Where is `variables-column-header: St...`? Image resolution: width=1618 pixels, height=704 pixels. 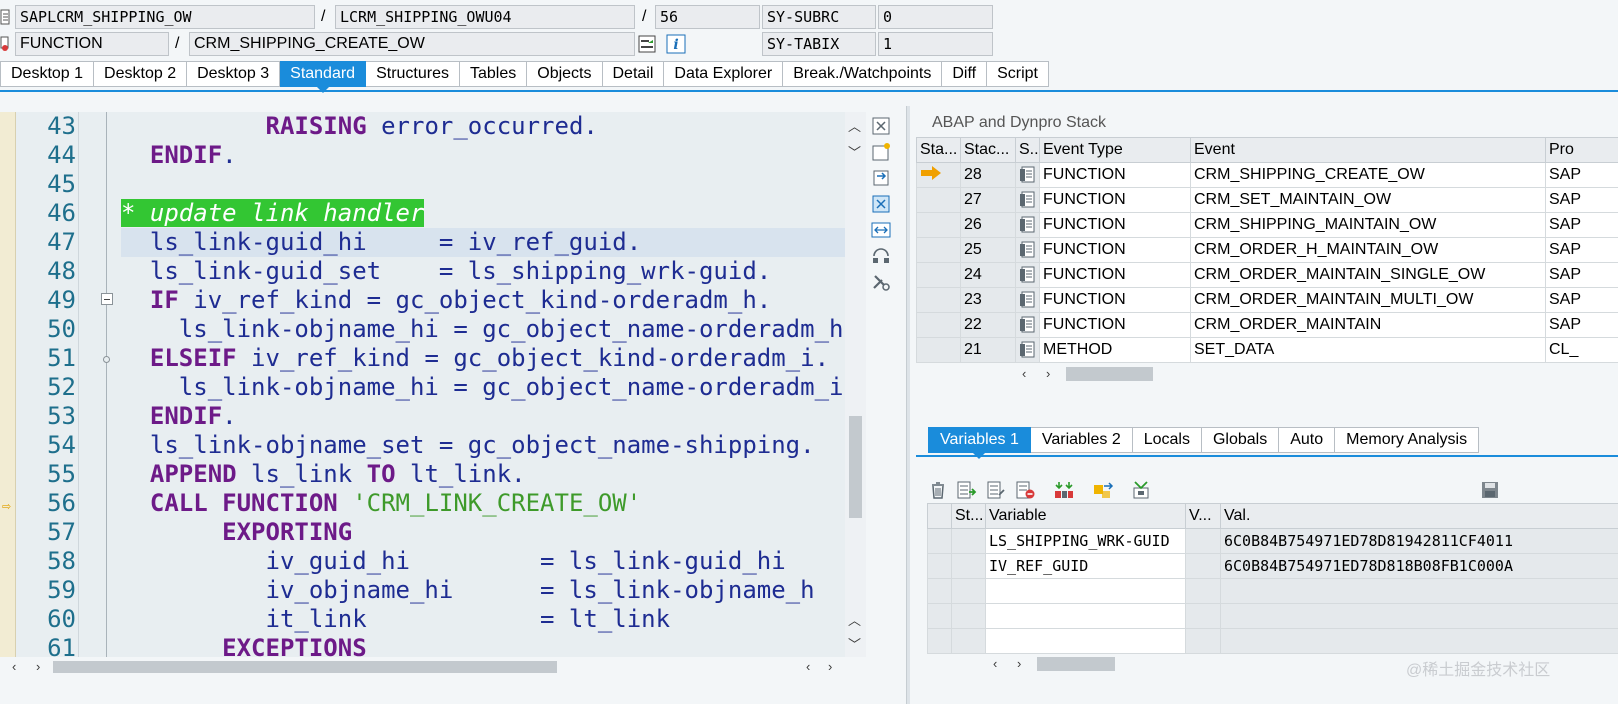
variables-column-header: St... is located at coordinates (968, 516).